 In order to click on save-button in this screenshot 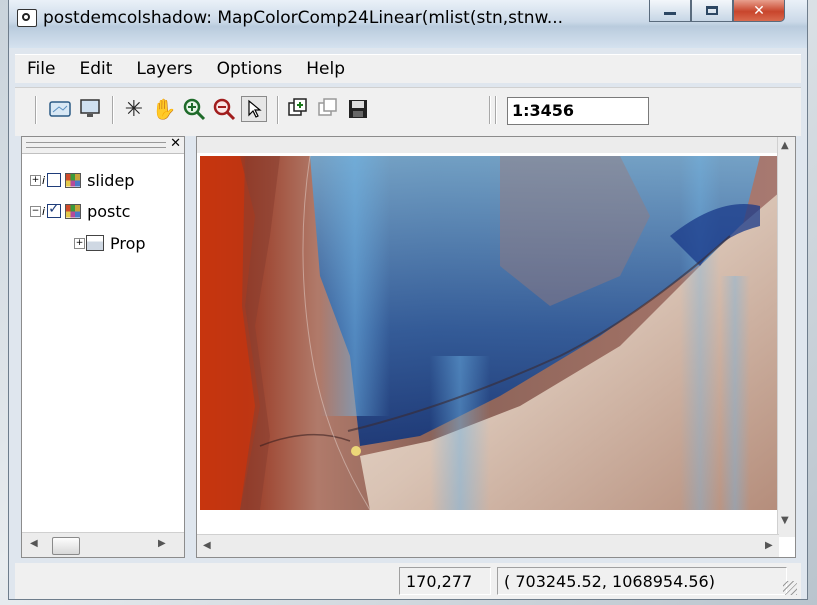, I will do `click(358, 109)`.